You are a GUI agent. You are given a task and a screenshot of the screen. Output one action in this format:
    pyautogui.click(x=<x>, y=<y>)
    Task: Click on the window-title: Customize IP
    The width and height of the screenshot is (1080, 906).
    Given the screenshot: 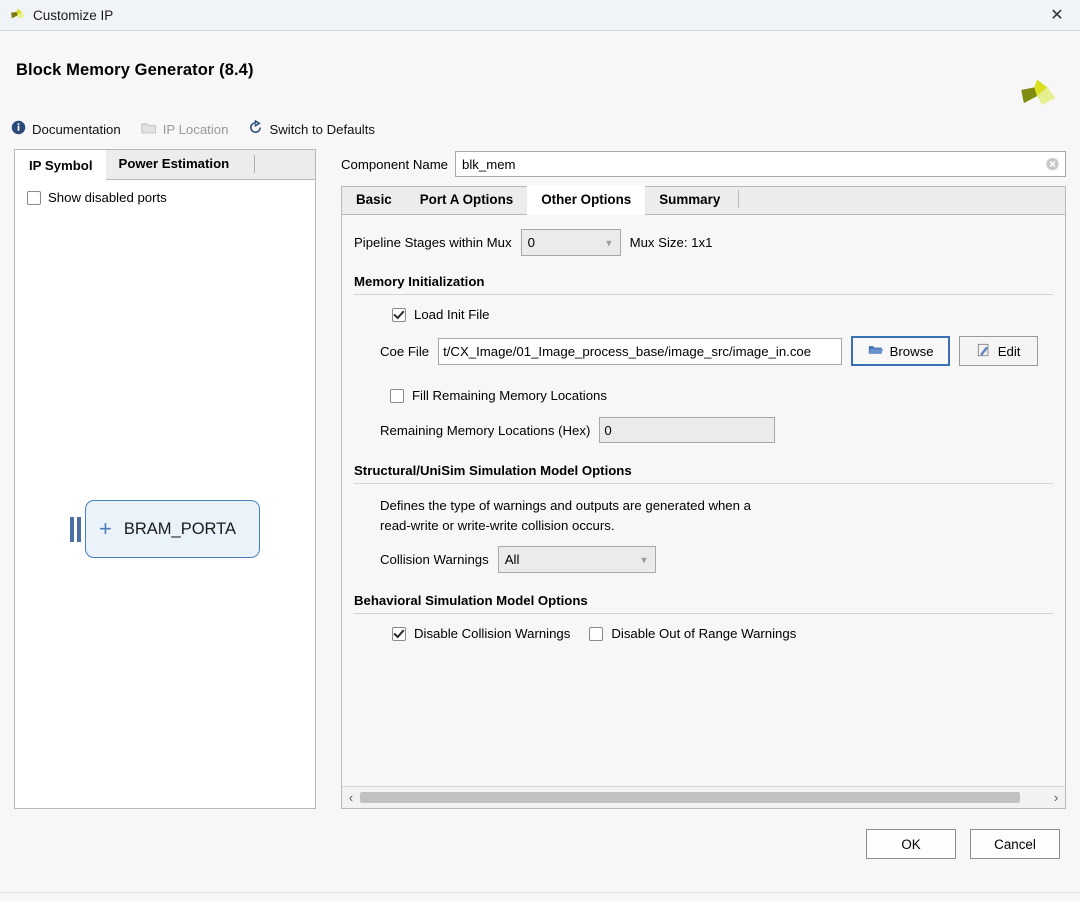 What is the action you would take?
    pyautogui.click(x=73, y=15)
    